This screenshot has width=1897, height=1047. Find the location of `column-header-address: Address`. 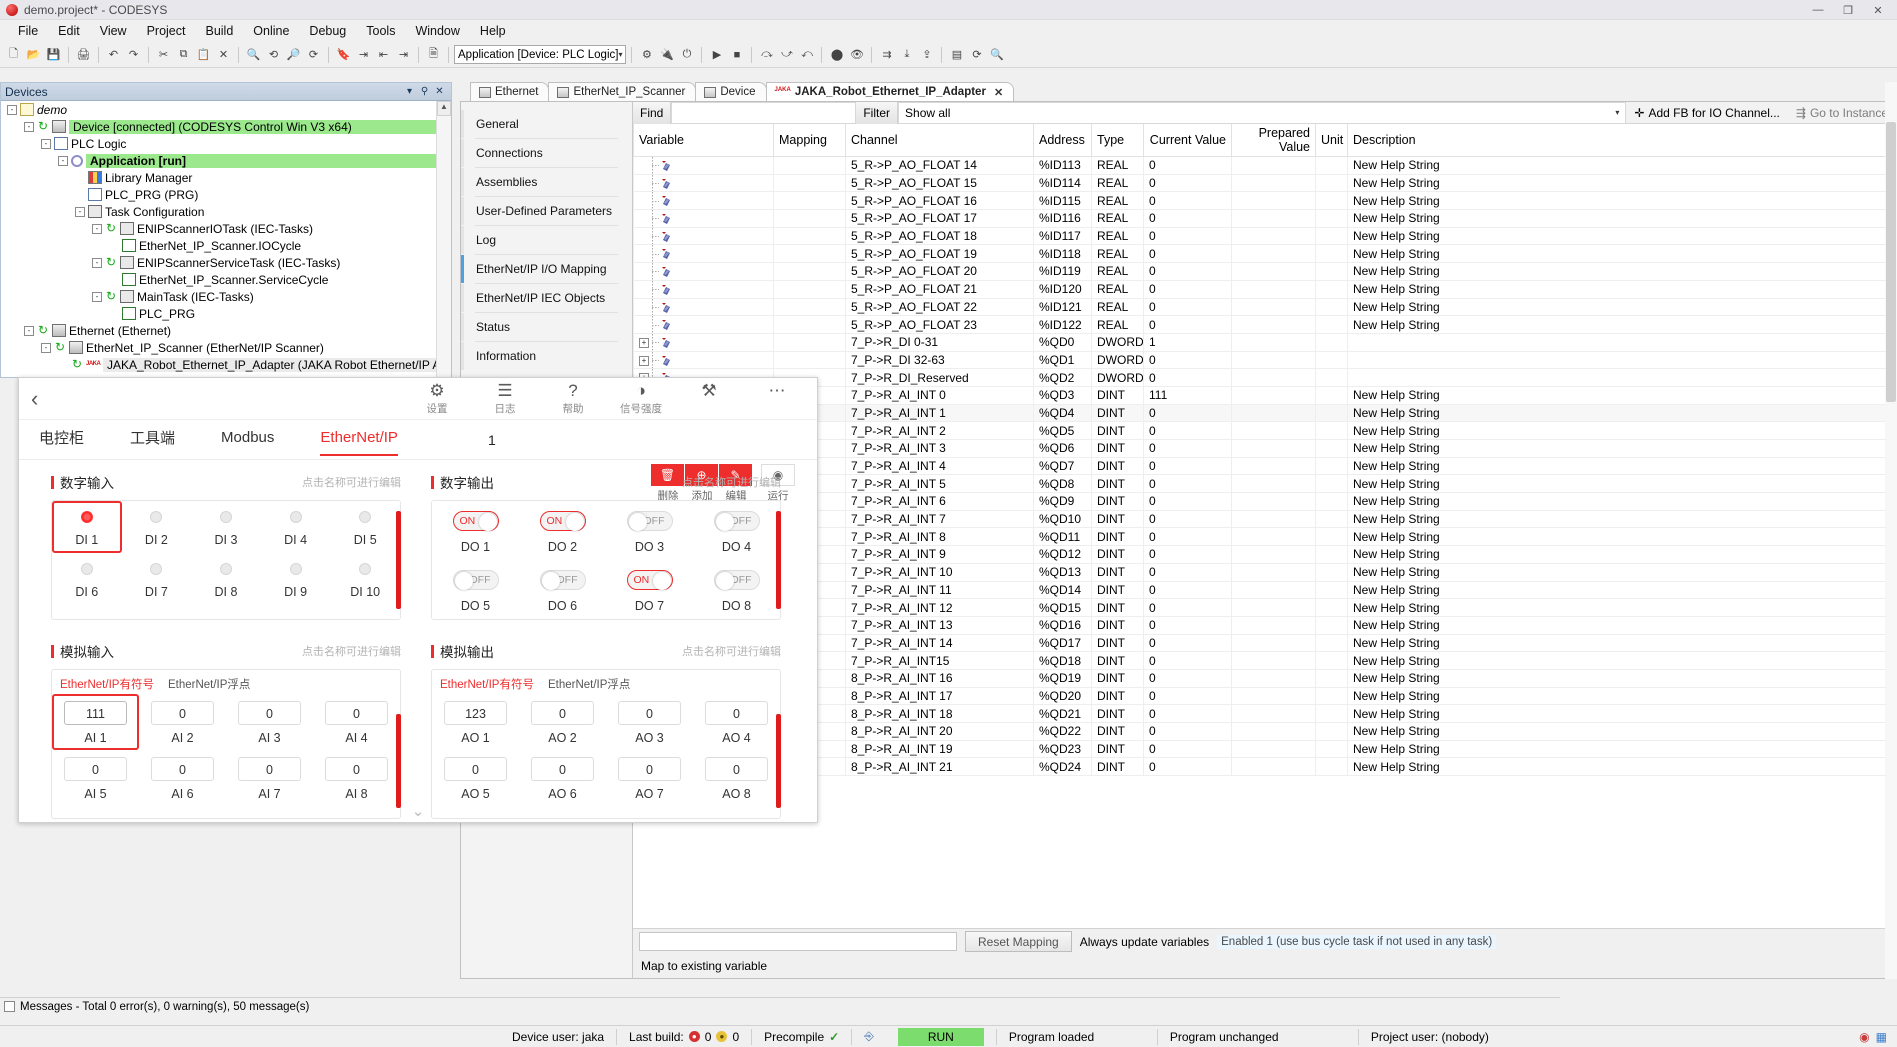

column-header-address: Address is located at coordinates (1062, 140).